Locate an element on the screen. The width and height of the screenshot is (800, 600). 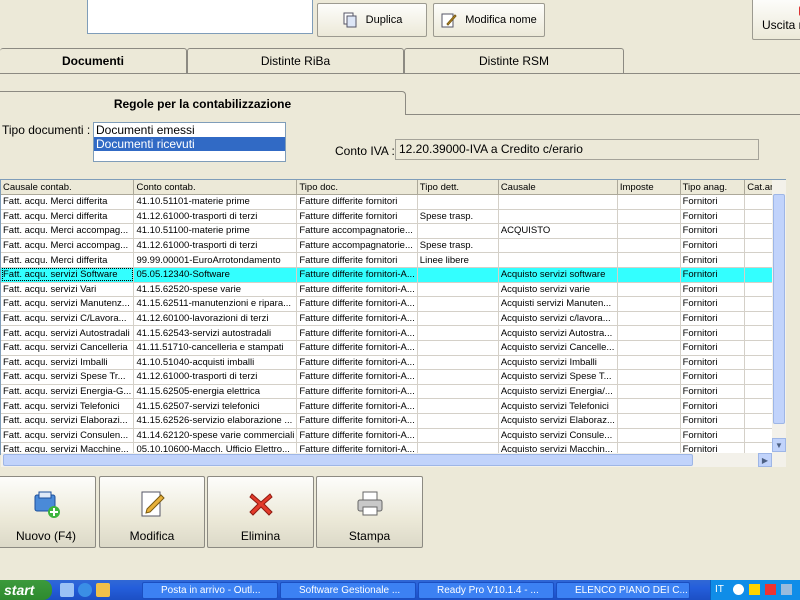
conto-iva-field: 12.20.39000-IVA a Credito c/erario is located at coordinates (577, 149).